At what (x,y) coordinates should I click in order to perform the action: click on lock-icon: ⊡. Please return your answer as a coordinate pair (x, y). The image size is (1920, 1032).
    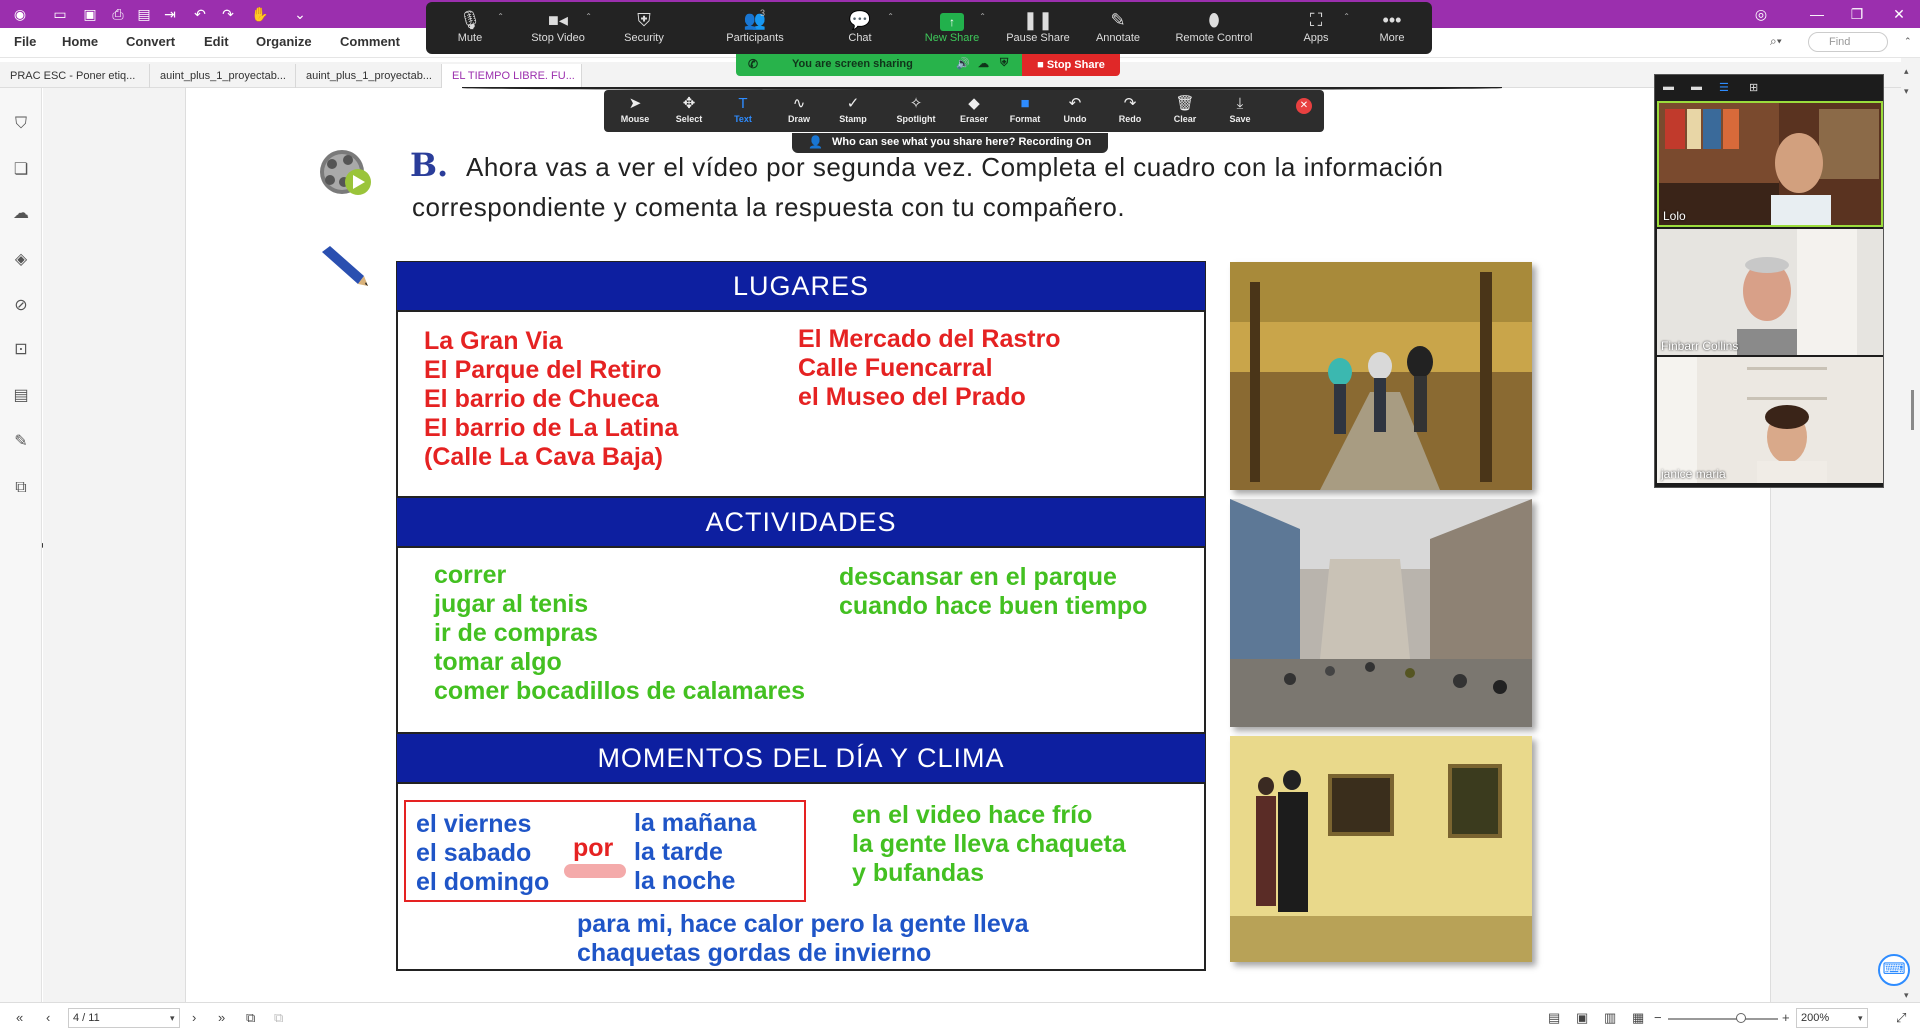
    Looking at the image, I should click on (21, 350).